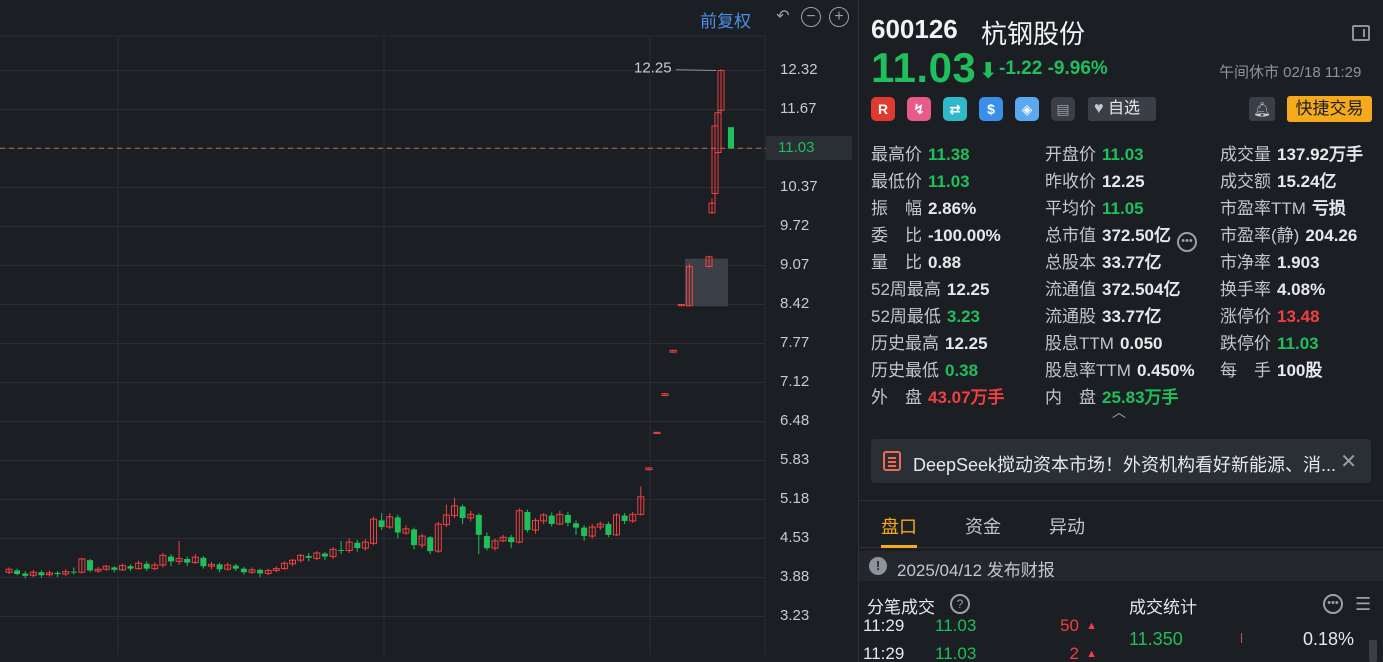  I want to click on price-change: -1.22 -9.96%, so click(1053, 68).